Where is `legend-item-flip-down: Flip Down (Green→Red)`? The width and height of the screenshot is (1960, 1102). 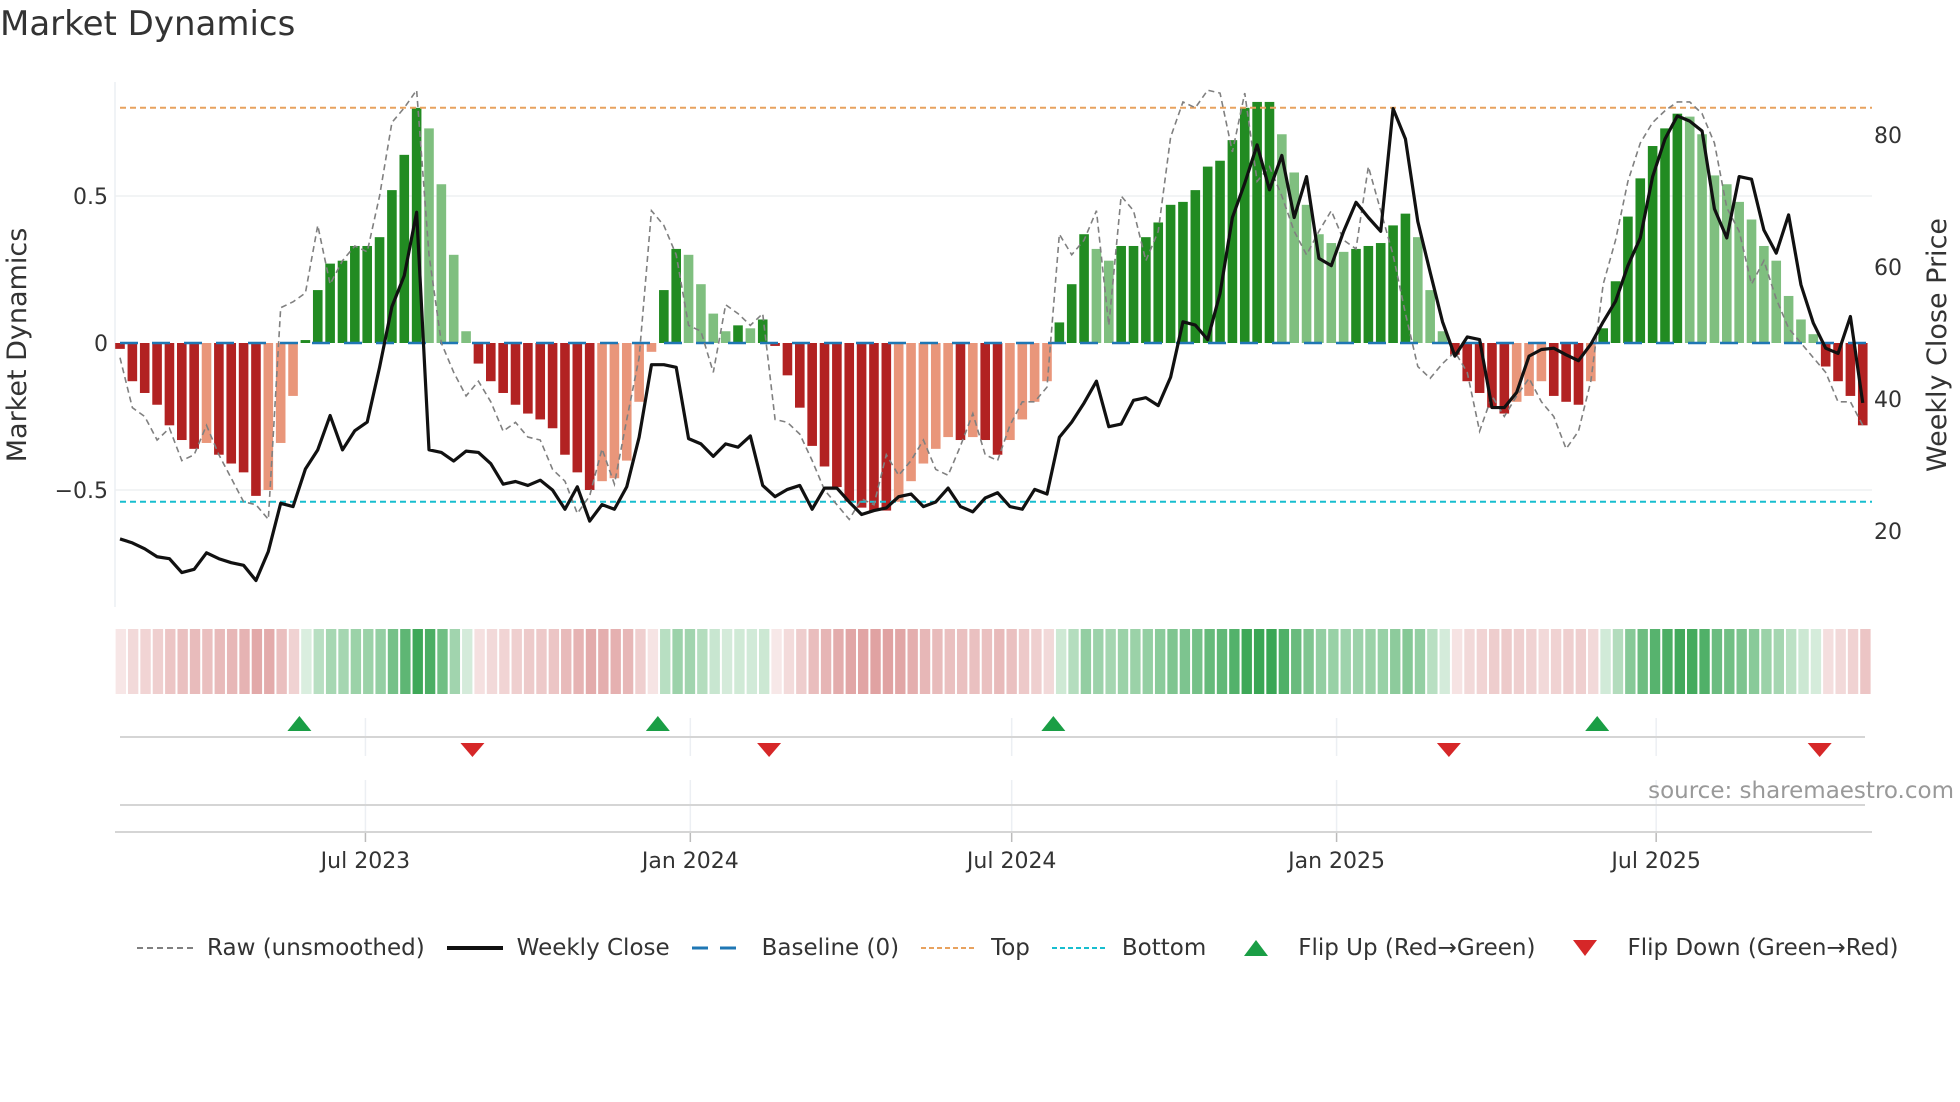
legend-item-flip-down: Flip Down (Green→Red) is located at coordinates (1726, 948).